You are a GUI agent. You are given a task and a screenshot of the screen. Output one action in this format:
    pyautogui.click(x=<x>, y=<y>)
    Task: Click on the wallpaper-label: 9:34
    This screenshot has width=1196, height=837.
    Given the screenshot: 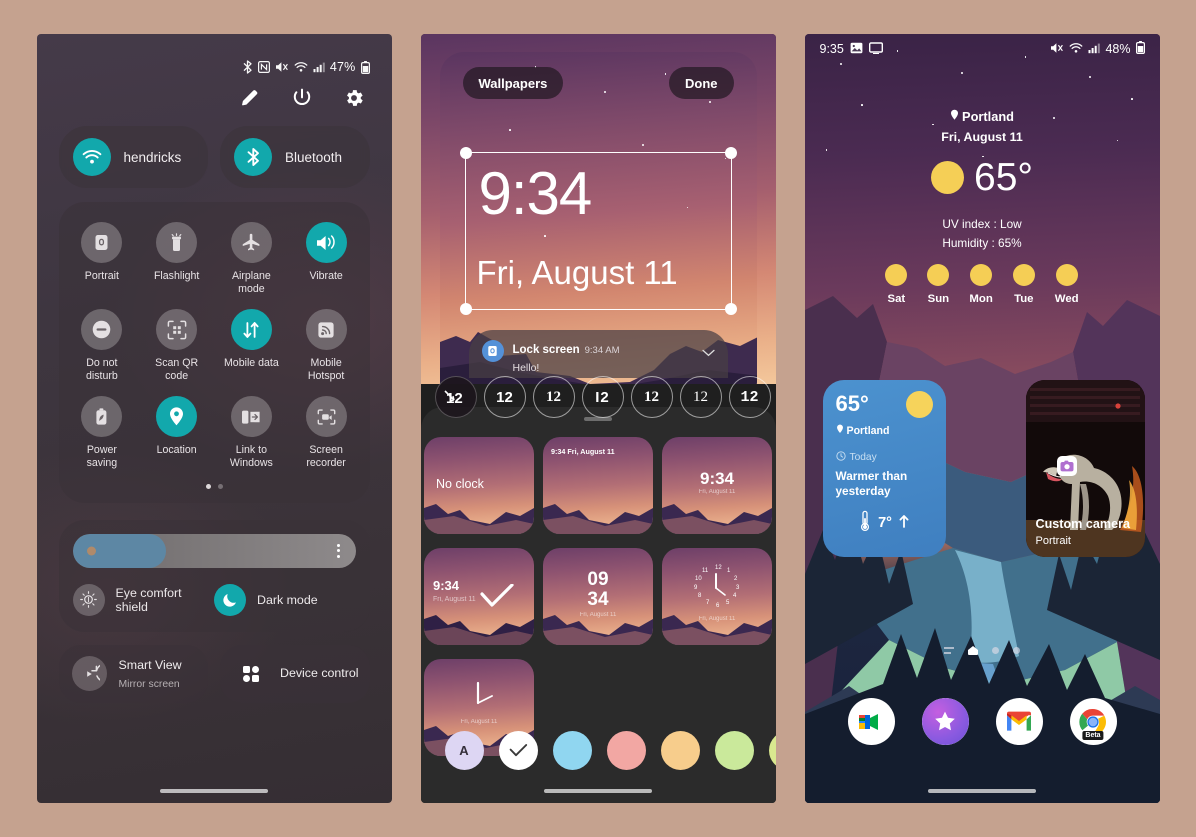 What is the action you would take?
    pyautogui.click(x=717, y=478)
    